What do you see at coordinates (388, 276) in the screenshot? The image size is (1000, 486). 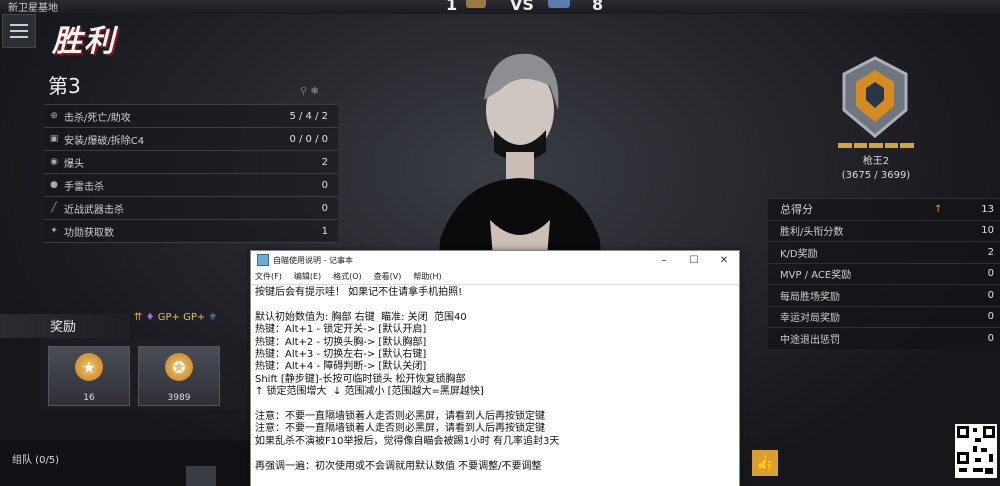 I see `menu-view: 查看(V)` at bounding box center [388, 276].